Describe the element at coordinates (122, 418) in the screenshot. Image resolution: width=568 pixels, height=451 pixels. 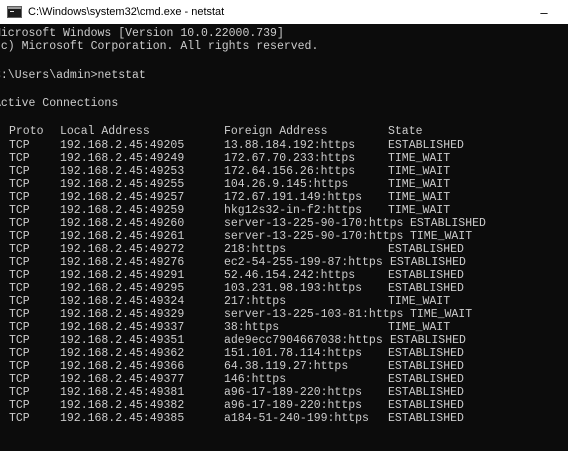
I see `cell-local-address: 192.168.2.45:49385` at that location.